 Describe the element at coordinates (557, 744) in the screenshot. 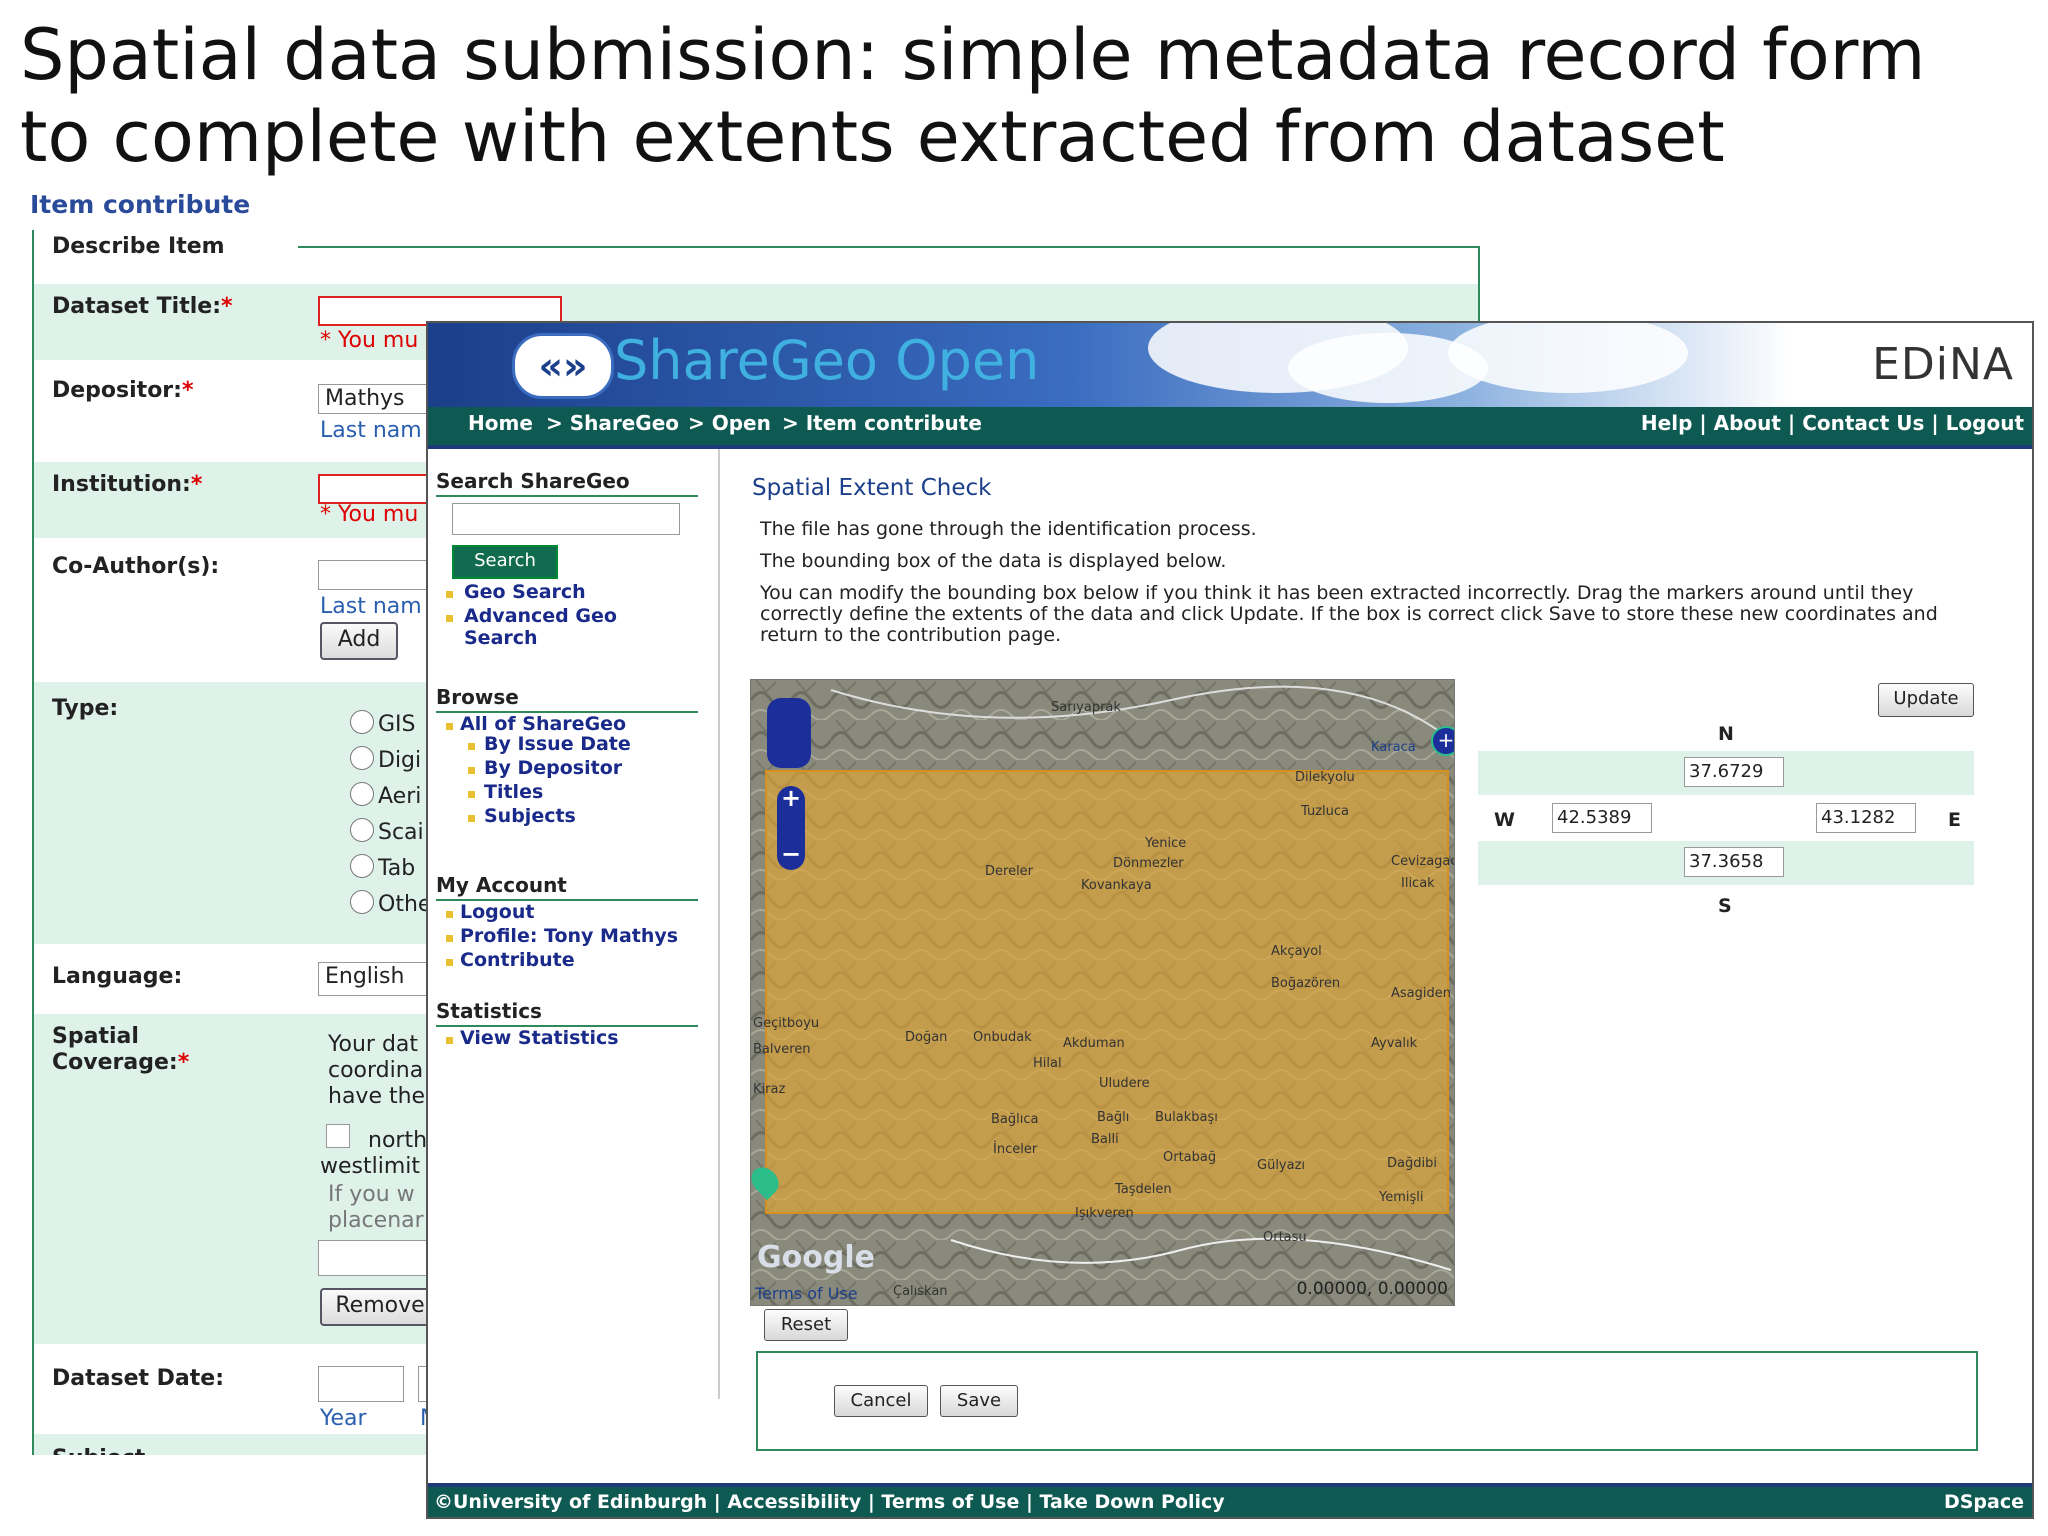

I see `browse-by-issue-date: By Issue Date` at that location.